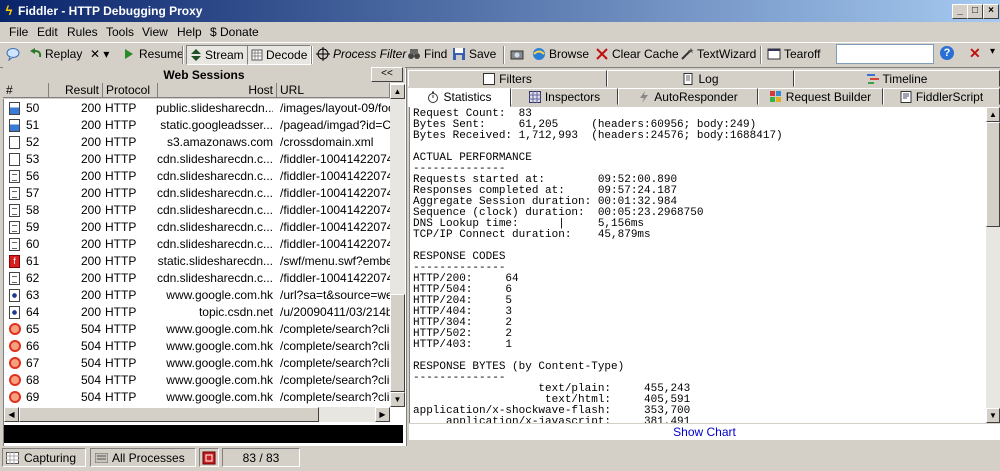  What do you see at coordinates (335, 125) in the screenshot?
I see `cell-url: /pagead/imgad?id=CI` at bounding box center [335, 125].